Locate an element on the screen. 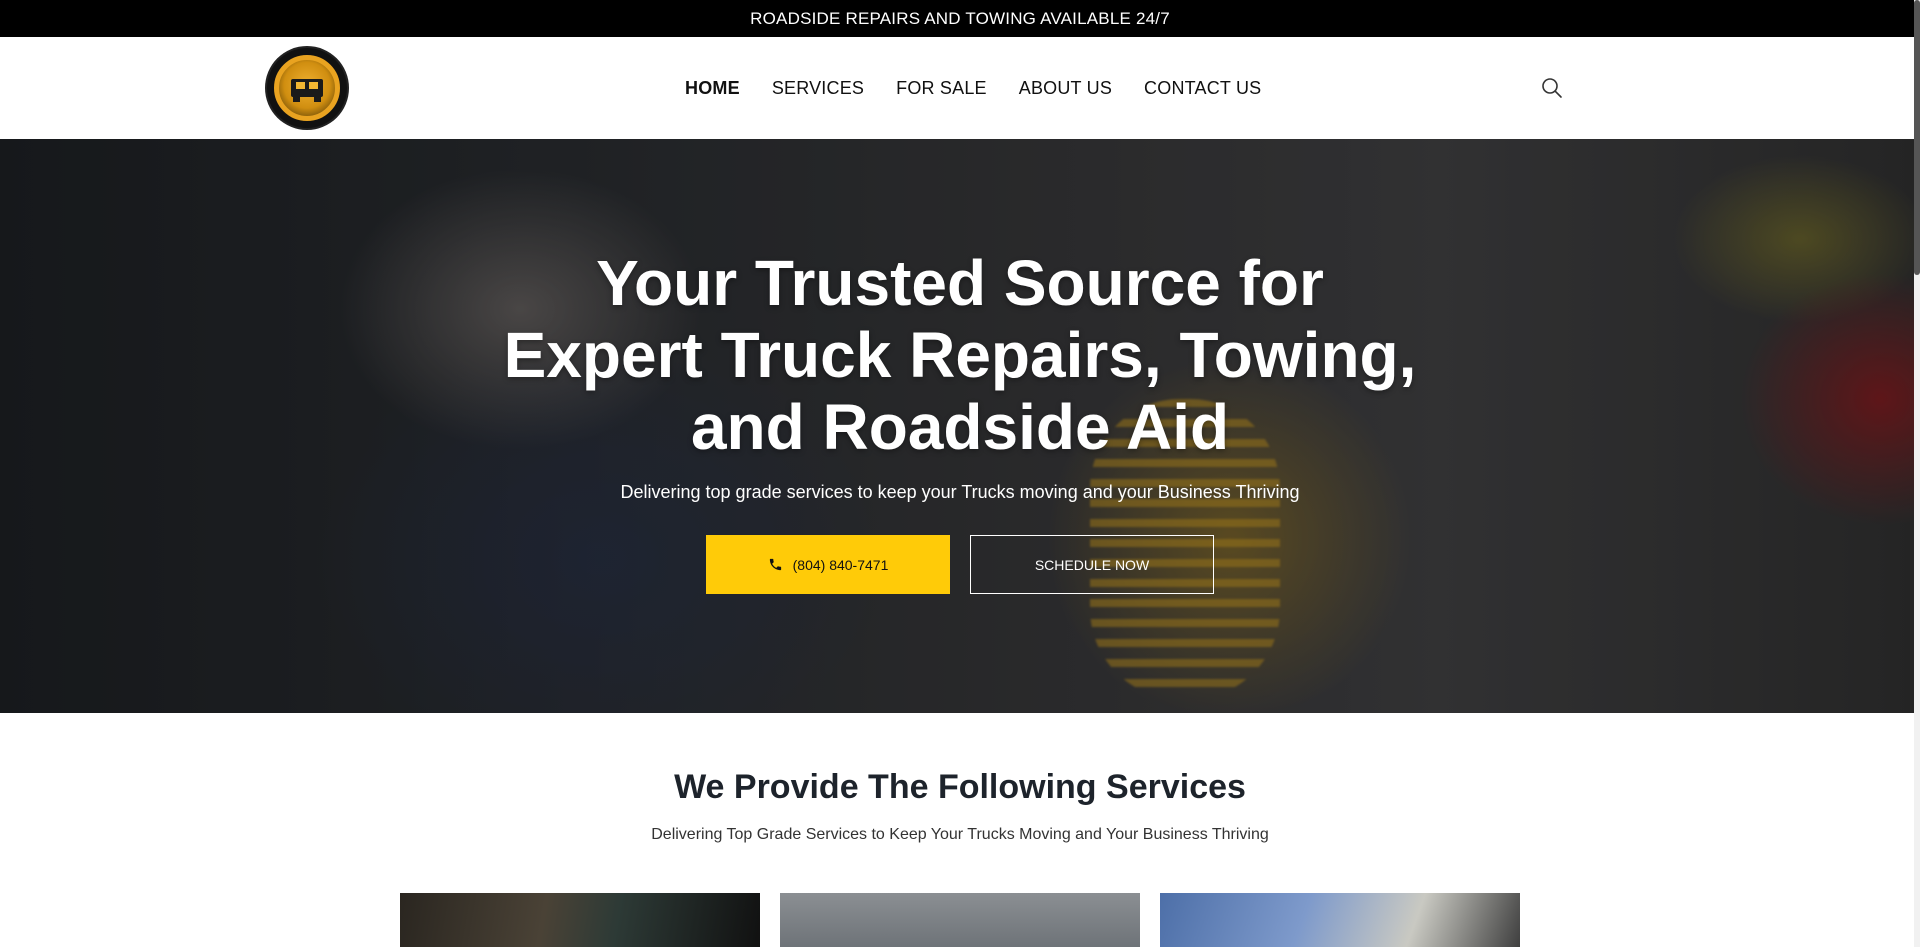 The height and width of the screenshot is (947, 1920). logo-badge is located at coordinates (307, 88).